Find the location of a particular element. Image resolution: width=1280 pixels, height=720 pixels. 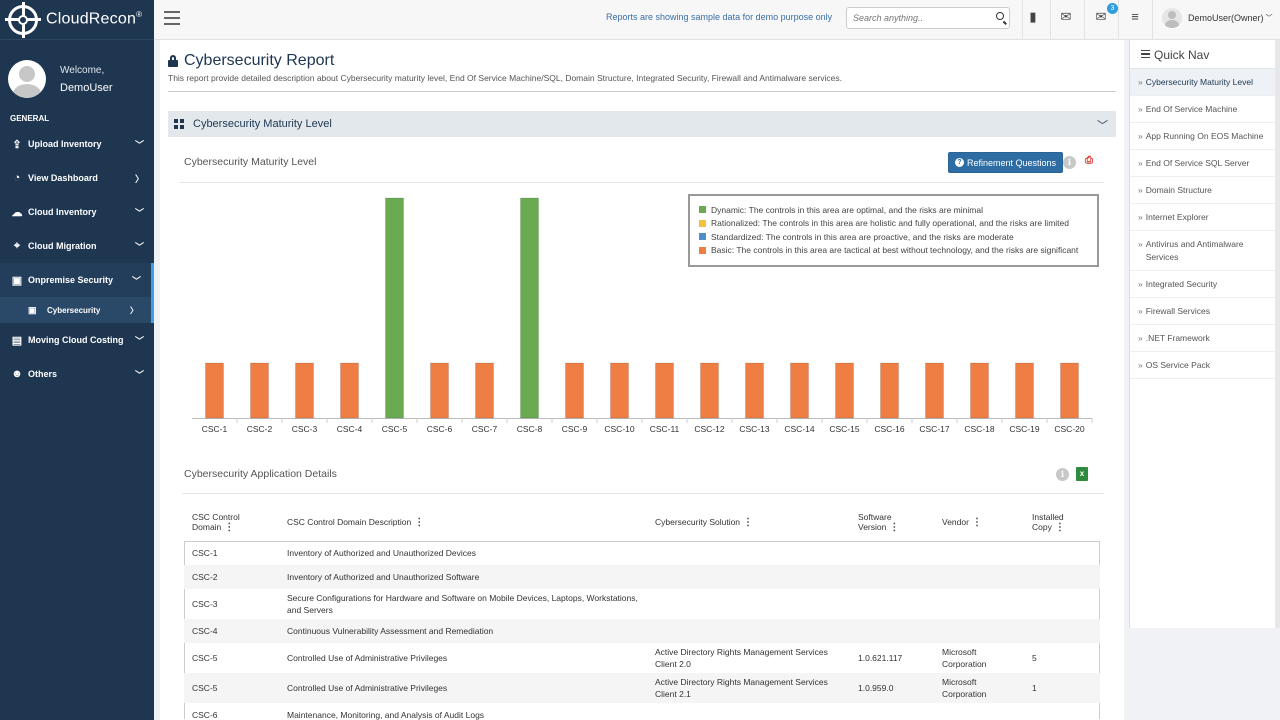

quick-nav-item: » Antivirus and Antimalware Services is located at coordinates (1202, 251).